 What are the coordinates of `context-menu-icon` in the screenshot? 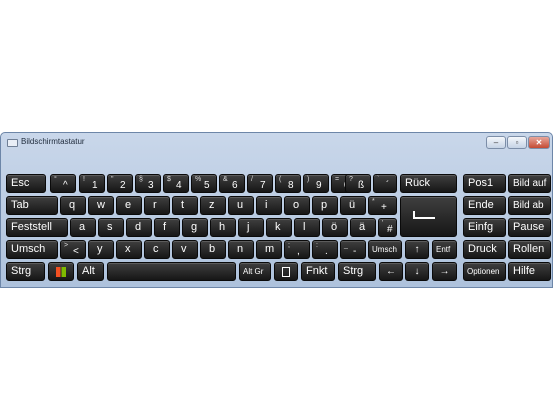 It's located at (286, 272).